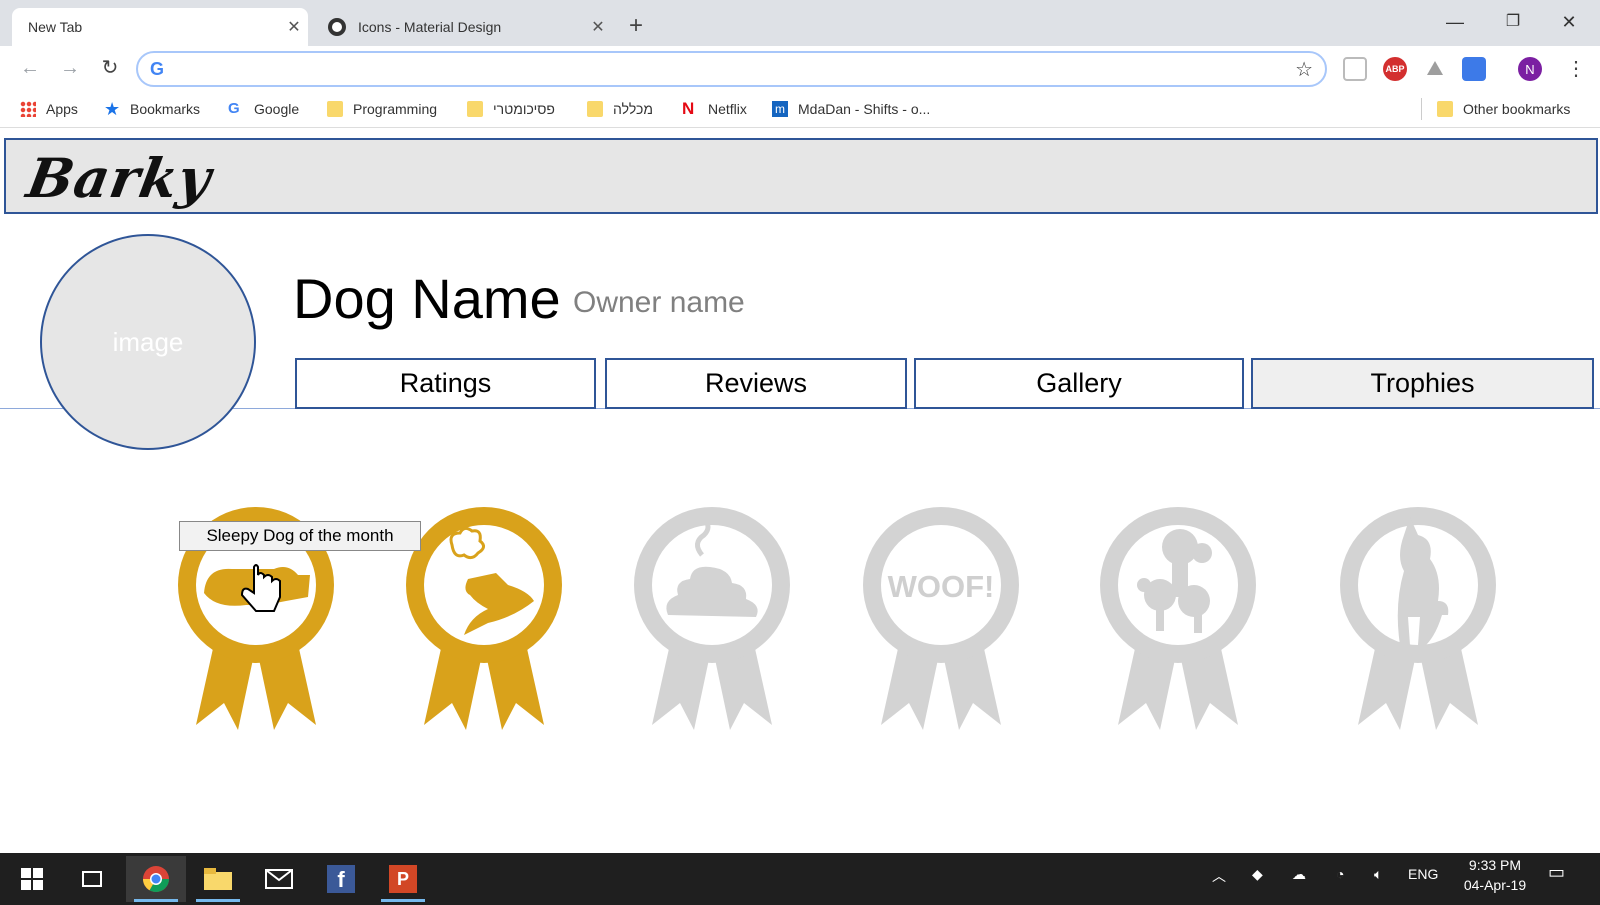 Image resolution: width=1600 pixels, height=905 pixels. I want to click on bookmark-star-icon: ☆, so click(1304, 69).